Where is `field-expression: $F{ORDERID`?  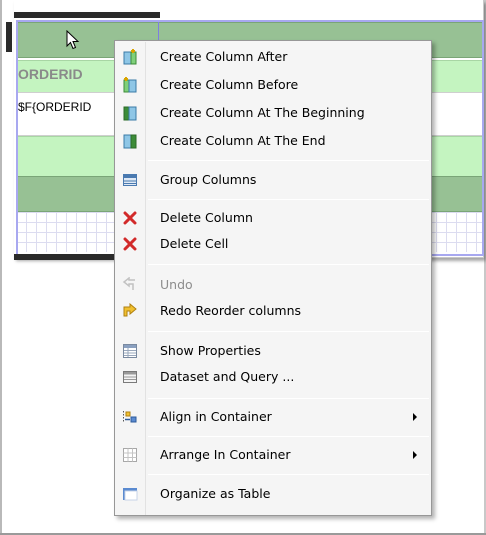 field-expression: $F{ORDERID is located at coordinates (54, 107).